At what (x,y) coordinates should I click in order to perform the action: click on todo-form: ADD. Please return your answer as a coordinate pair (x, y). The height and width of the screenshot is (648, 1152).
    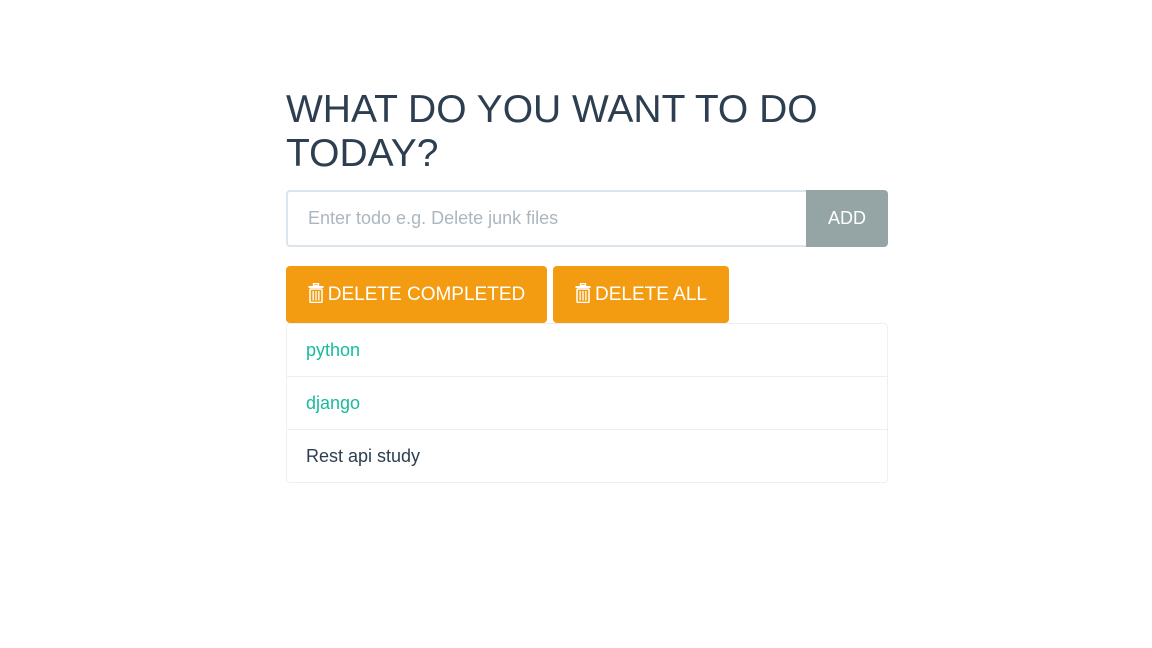
    Looking at the image, I should click on (587, 218).